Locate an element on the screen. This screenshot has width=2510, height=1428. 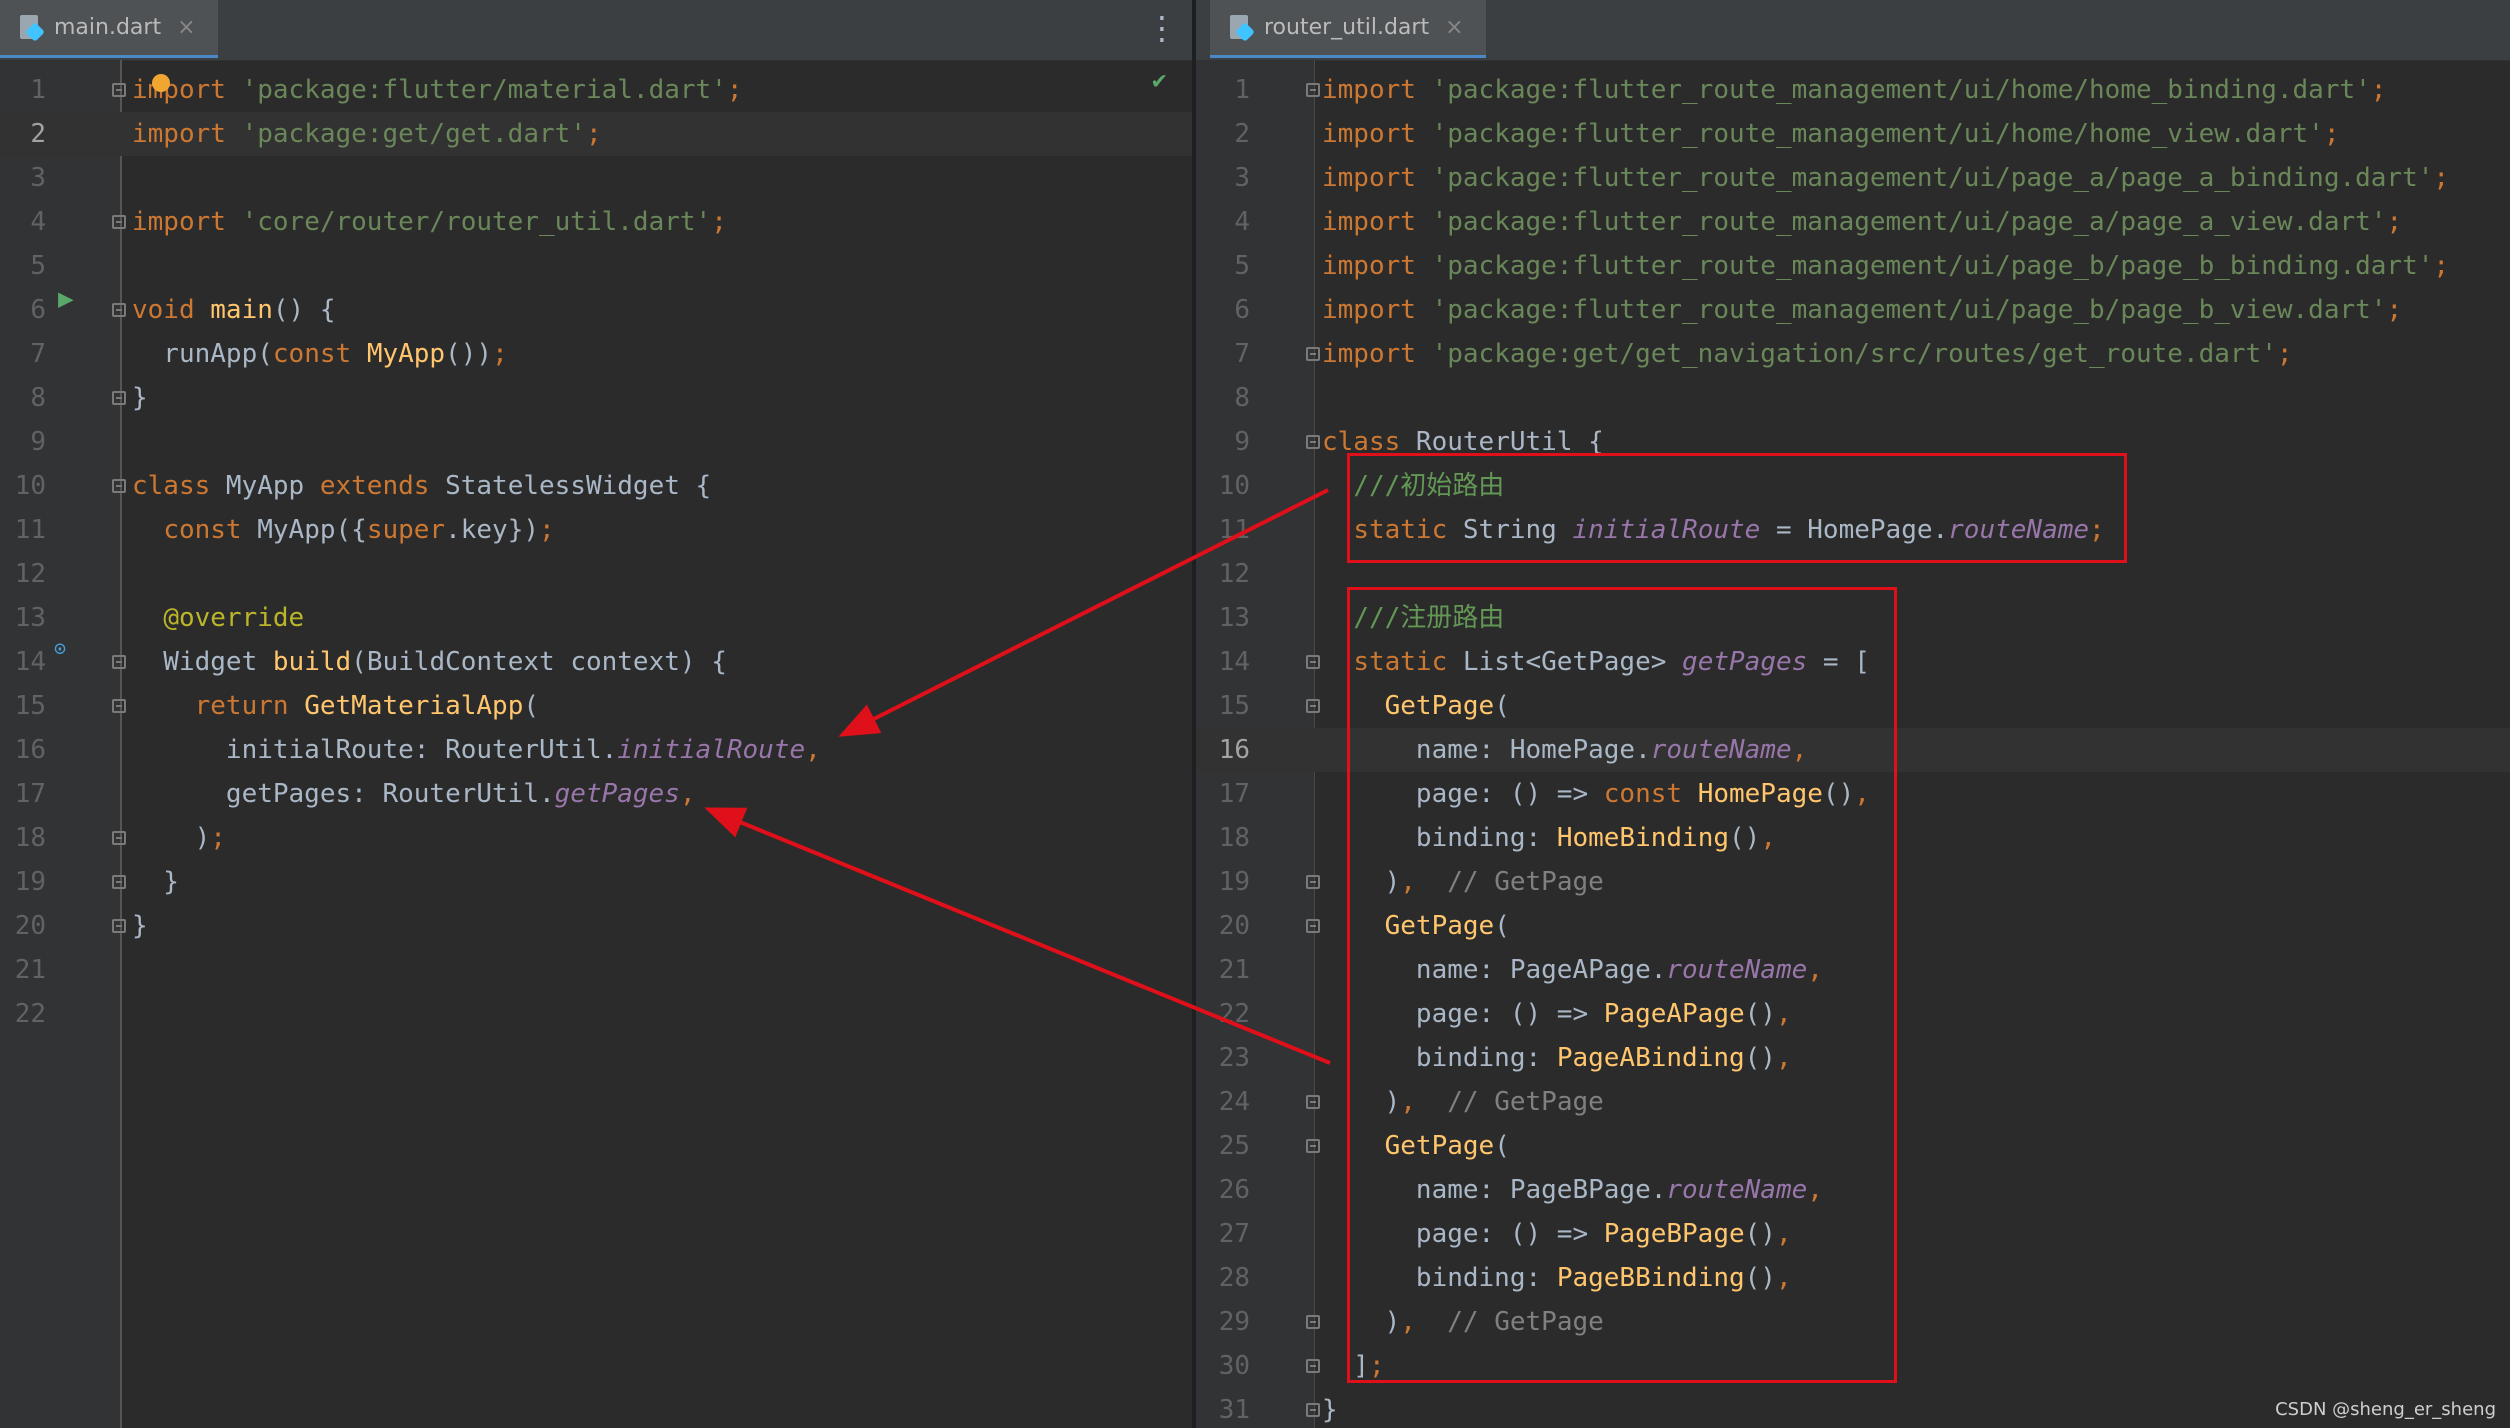
run-icon: ▶ is located at coordinates (66, 299).